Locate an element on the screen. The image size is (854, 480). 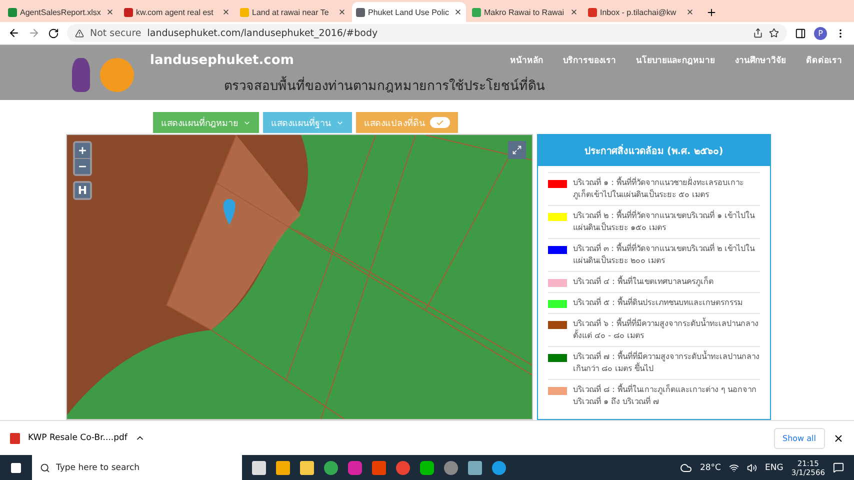
legend-label: บริเวณที่ ๑ : พื้นที่ที่วัดจากแนวชายฝั่งทะเลรอบเกาะภูเก็ตเข้าไปในแผ่นดินเป็นระยะ ๕๐ เมตร is located at coordinates (658, 189).